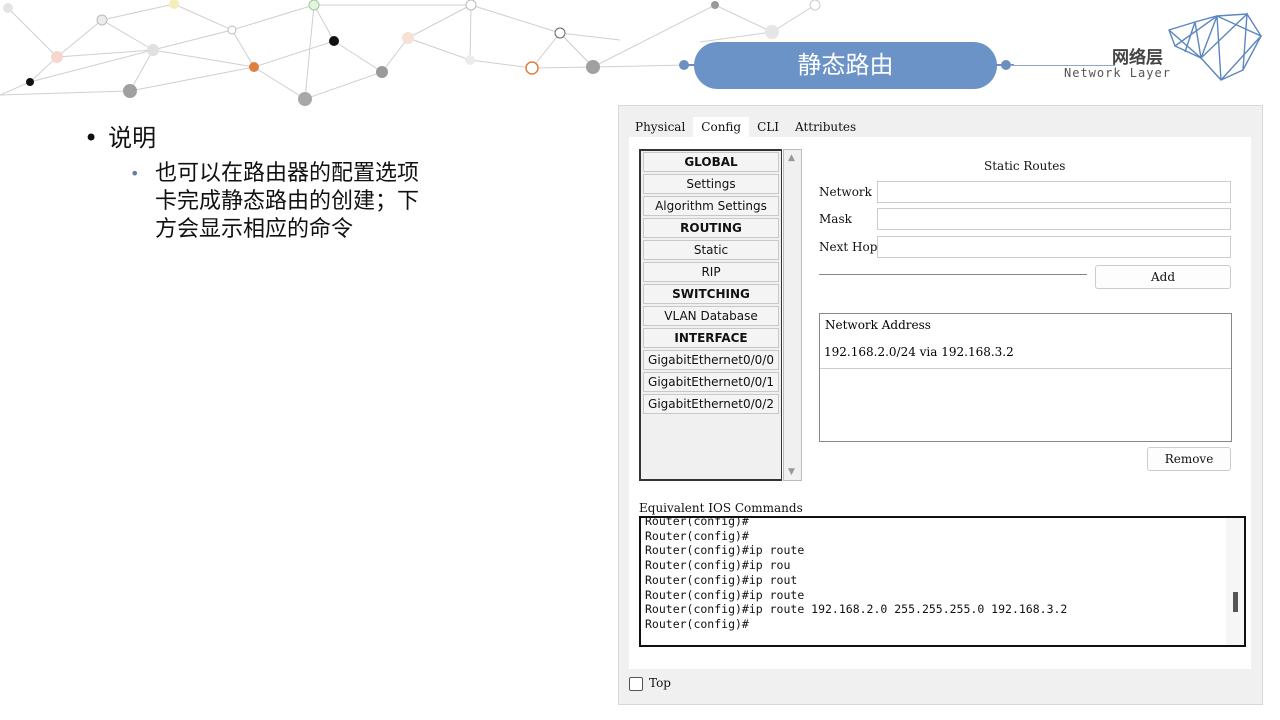 This screenshot has width=1280, height=720. Describe the element at coordinates (825, 127) in the screenshot. I see `tab-attributes: Attributes` at that location.